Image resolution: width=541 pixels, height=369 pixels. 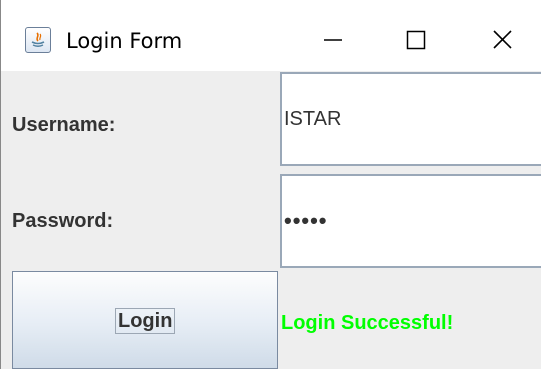 I want to click on maximize-button, so click(x=416, y=39).